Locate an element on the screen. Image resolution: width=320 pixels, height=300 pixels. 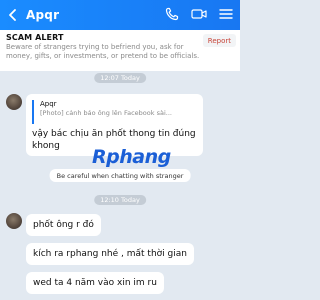
call-button is located at coordinates (172, 14).